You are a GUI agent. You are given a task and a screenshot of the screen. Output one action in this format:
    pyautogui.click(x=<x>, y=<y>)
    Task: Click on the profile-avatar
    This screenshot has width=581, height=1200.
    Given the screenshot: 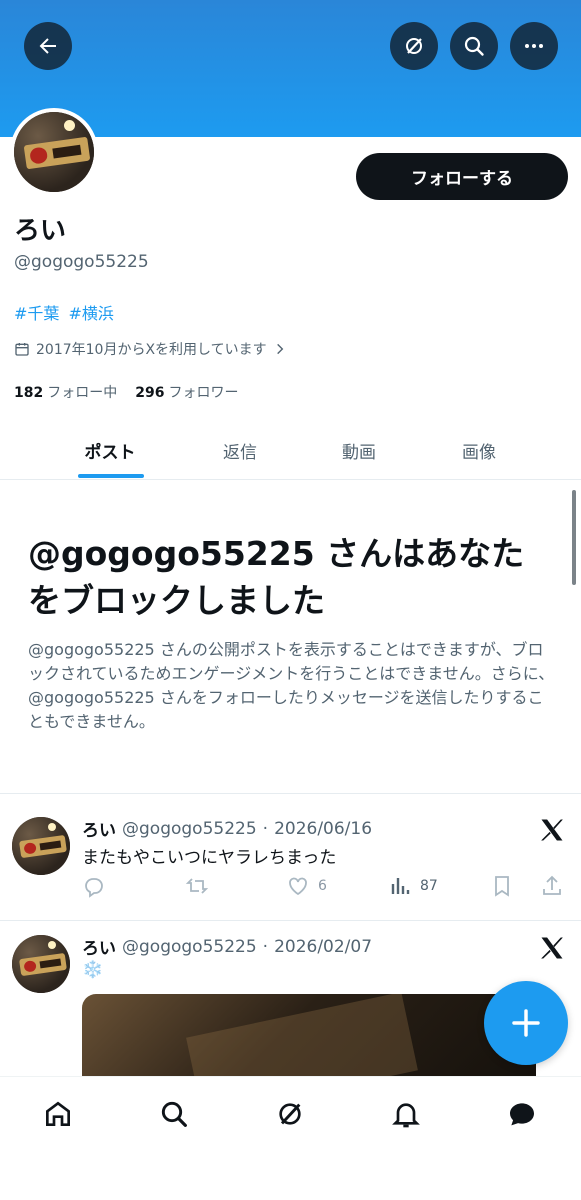 What is the action you would take?
    pyautogui.click(x=54, y=152)
    